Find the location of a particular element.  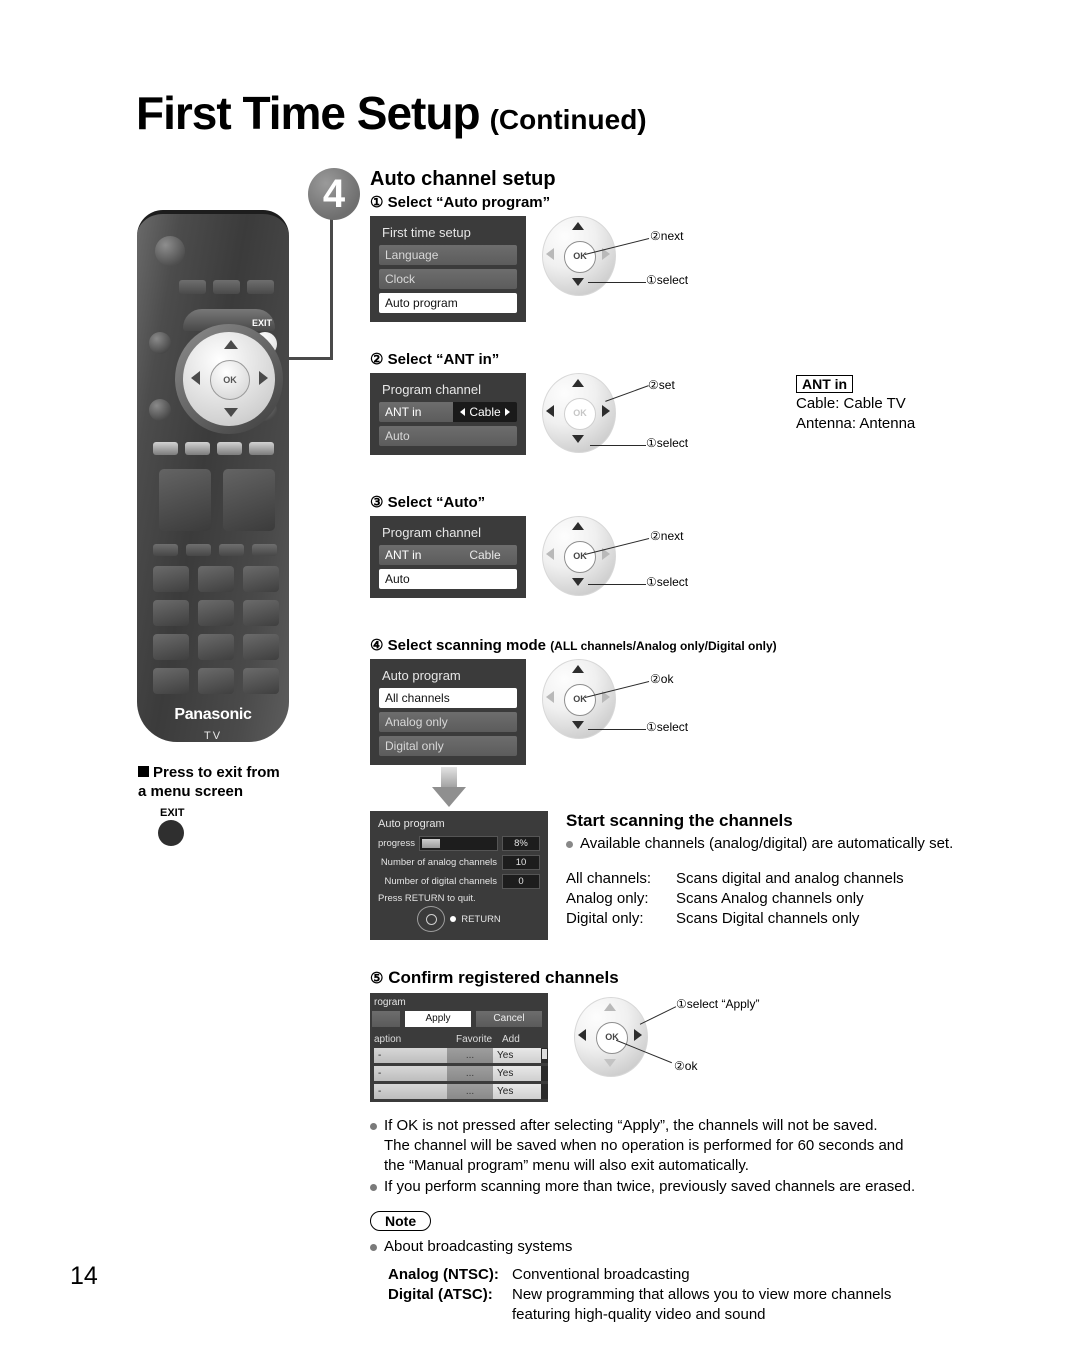

progress-percent-value: 8% is located at coordinates (521, 843).